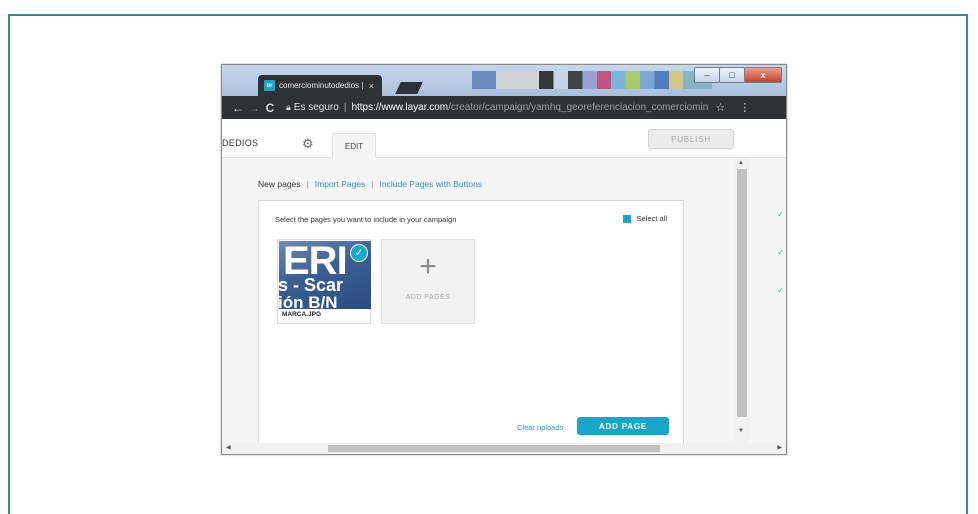 This screenshot has height=514, width=978. I want to click on horizontal-scroll-thumb, so click(494, 448).